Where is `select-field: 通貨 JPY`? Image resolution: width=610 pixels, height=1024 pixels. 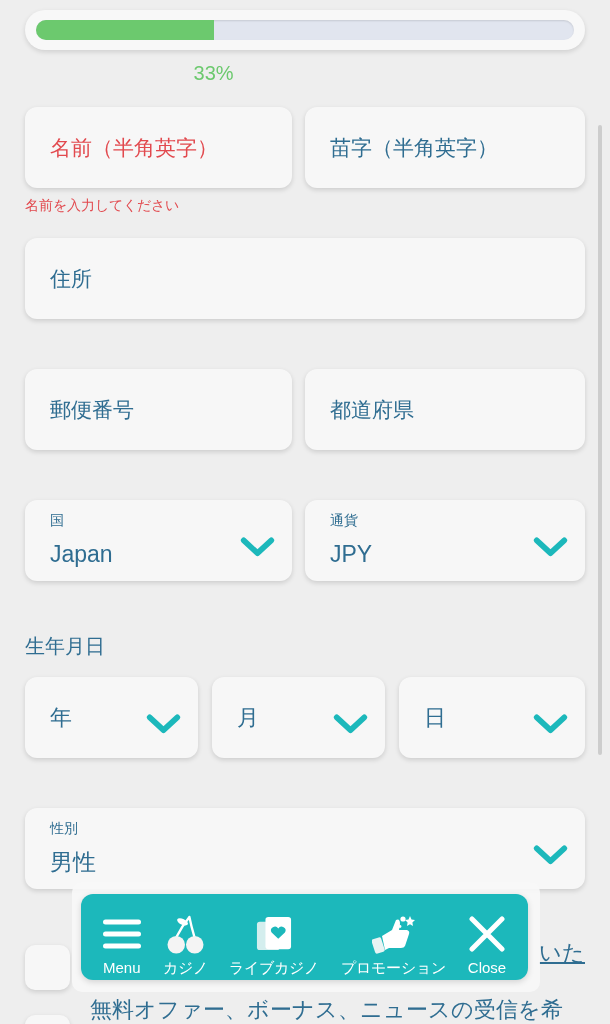 select-field: 通貨 JPY is located at coordinates (445, 540).